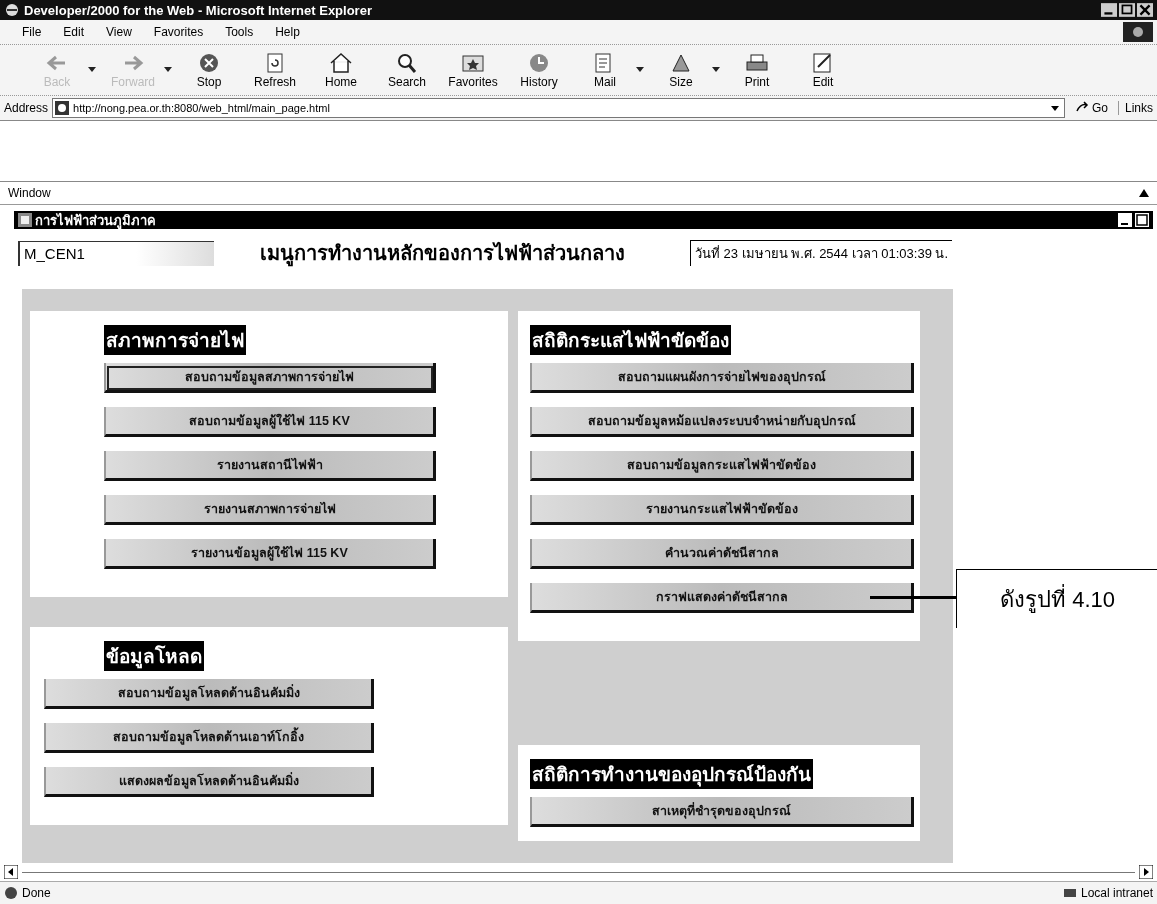 This screenshot has width=1157, height=904. What do you see at coordinates (722, 554) in the screenshot?
I see `menu-button: คำนวณค่าดัชนีสากล` at bounding box center [722, 554].